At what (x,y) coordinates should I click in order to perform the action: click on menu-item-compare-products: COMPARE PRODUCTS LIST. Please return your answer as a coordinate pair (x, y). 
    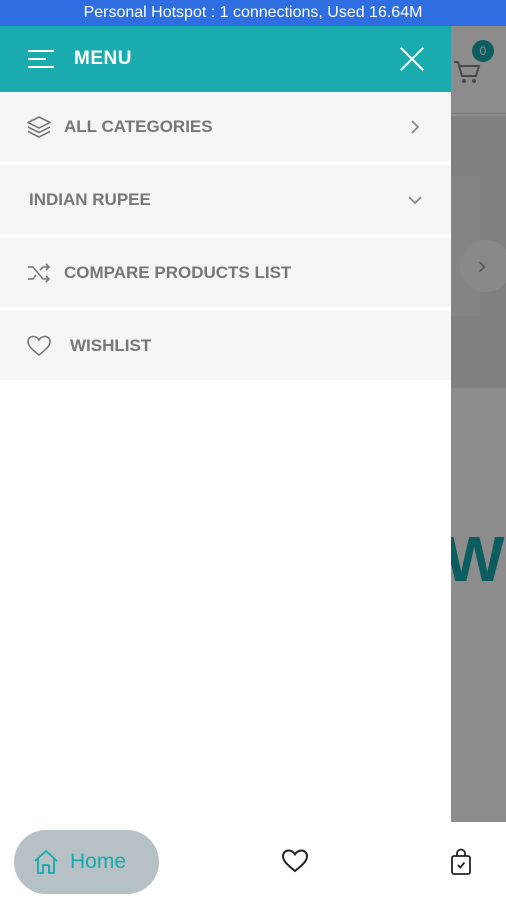
    Looking at the image, I should click on (225, 272).